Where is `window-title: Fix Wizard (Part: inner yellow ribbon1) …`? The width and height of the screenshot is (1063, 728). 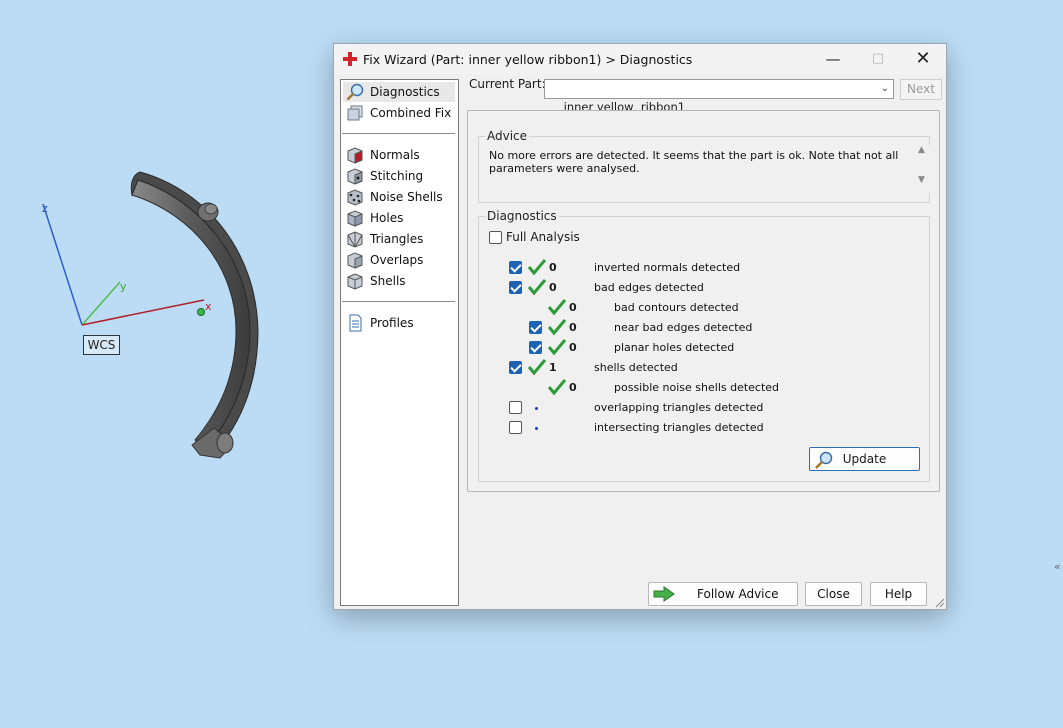
window-title: Fix Wizard (Part: inner yellow ribbon1) … is located at coordinates (528, 59).